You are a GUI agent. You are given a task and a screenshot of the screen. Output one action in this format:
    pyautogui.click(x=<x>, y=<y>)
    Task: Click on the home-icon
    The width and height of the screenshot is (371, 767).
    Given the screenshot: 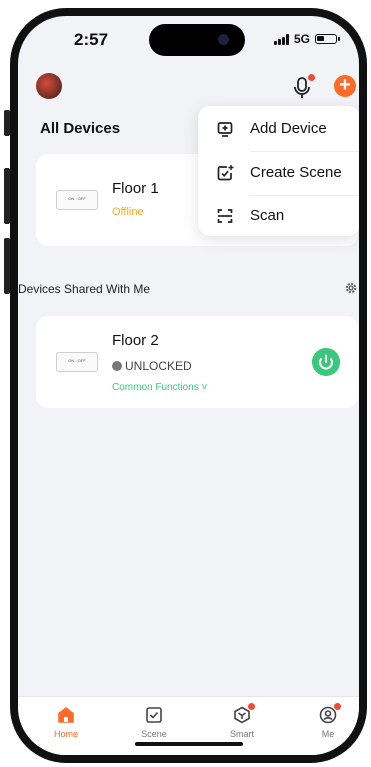 What is the action you would take?
    pyautogui.click(x=66, y=715)
    